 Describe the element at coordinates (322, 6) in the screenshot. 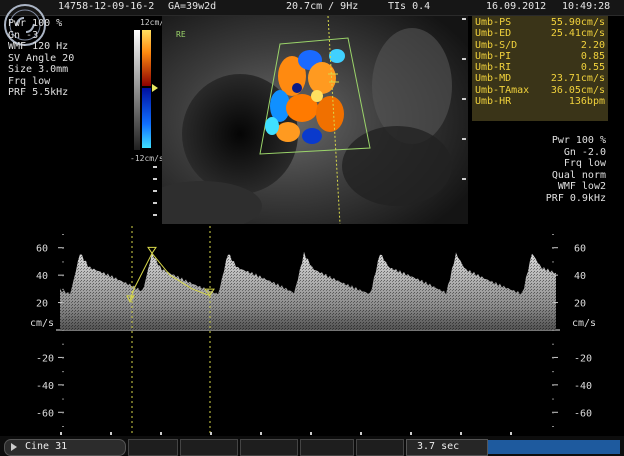

I see `depth-frame-rate: 20.7cm / 9Hz` at that location.